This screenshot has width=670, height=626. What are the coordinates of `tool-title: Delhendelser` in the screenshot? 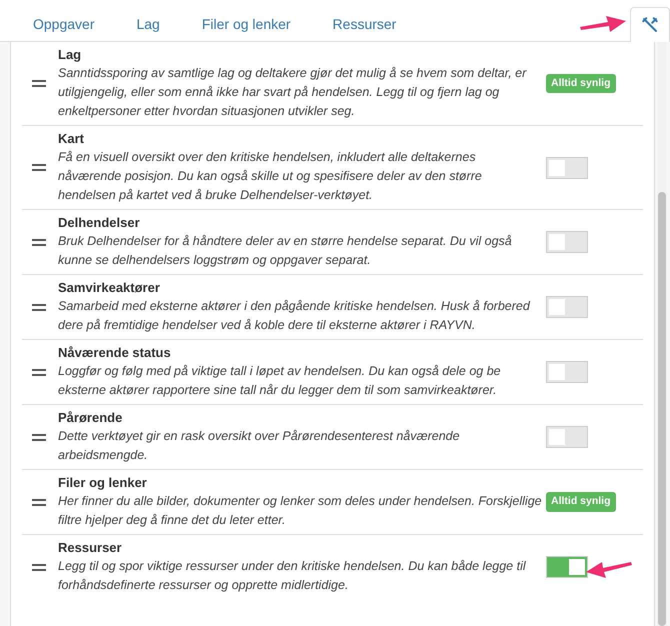 It's located at (99, 223).